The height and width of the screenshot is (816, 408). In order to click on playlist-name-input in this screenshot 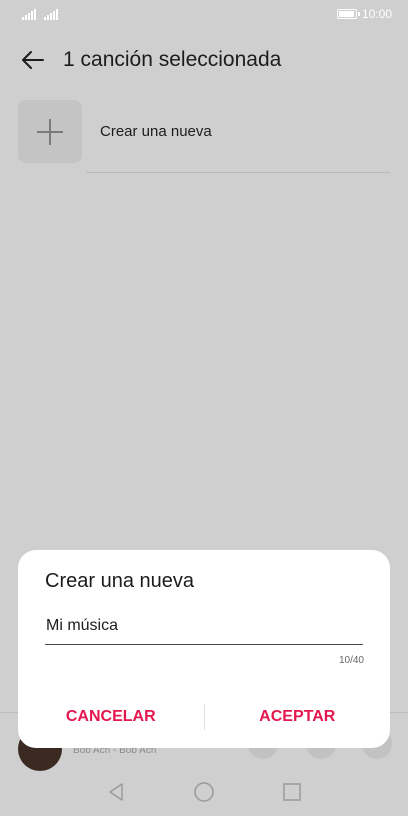, I will do `click(204, 628)`.